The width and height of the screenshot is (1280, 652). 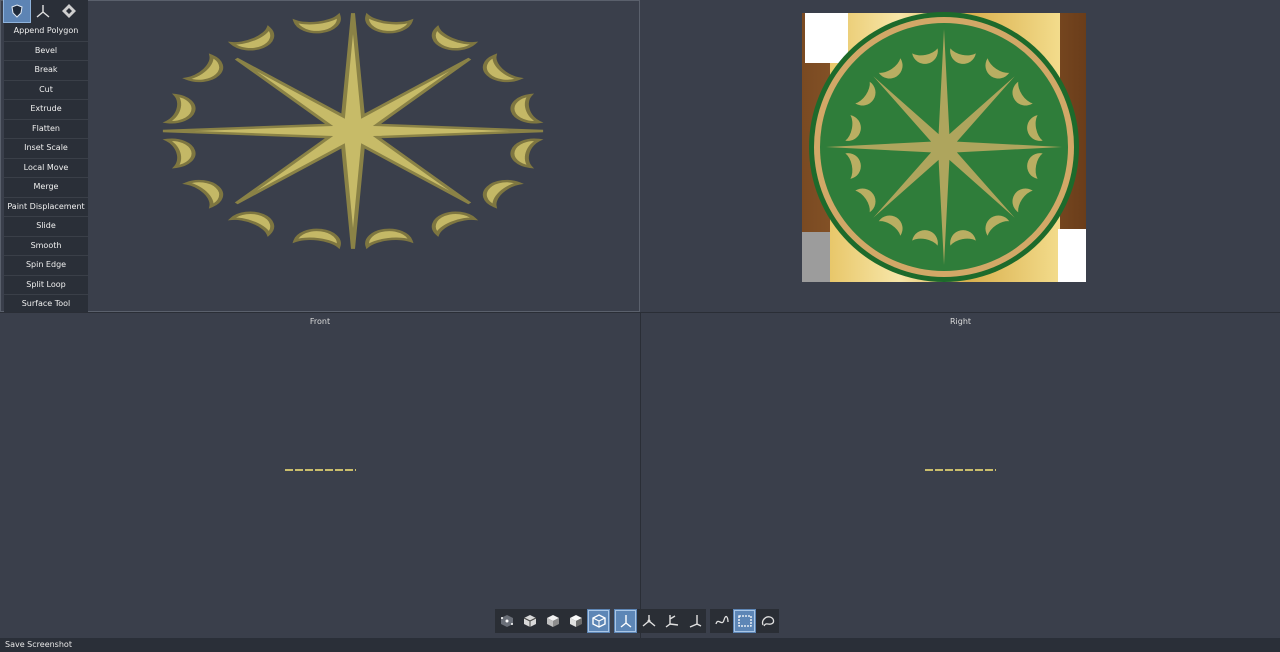 I want to click on tool-spin-edge: Spin Edge, so click(x=46, y=265).